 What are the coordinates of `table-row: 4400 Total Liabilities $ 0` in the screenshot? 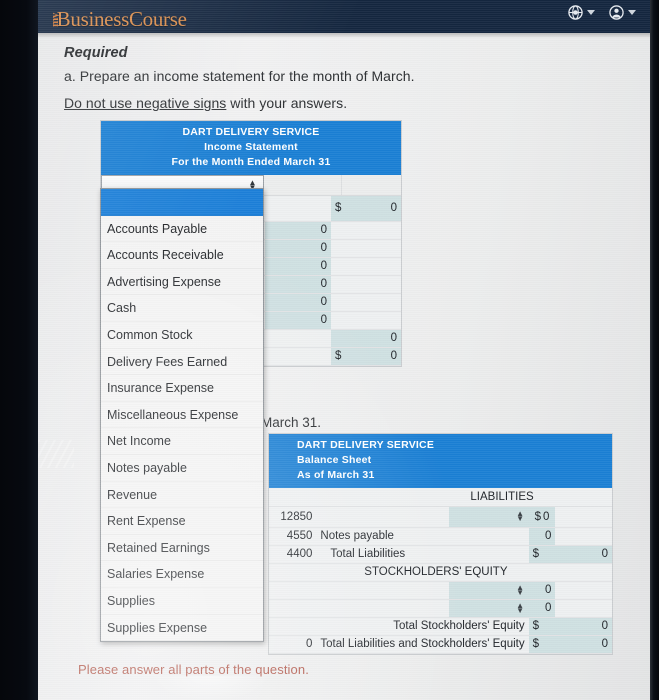 It's located at (440, 554).